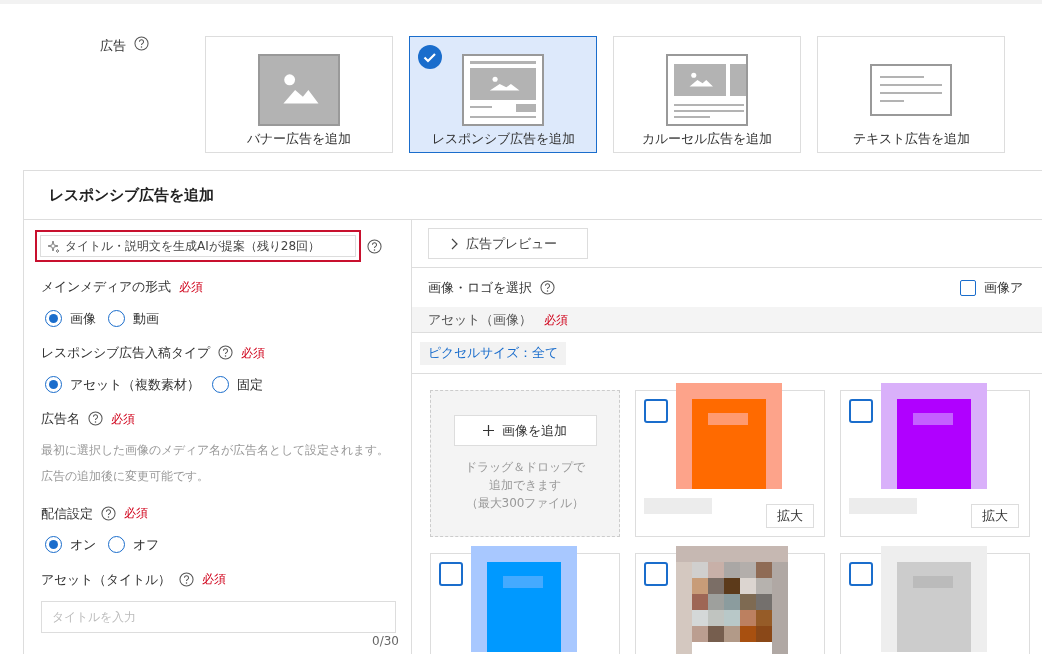 The image size is (1042, 654). Describe the element at coordinates (525, 503) in the screenshot. I see `upload-hint: （最大300ファイル）` at that location.